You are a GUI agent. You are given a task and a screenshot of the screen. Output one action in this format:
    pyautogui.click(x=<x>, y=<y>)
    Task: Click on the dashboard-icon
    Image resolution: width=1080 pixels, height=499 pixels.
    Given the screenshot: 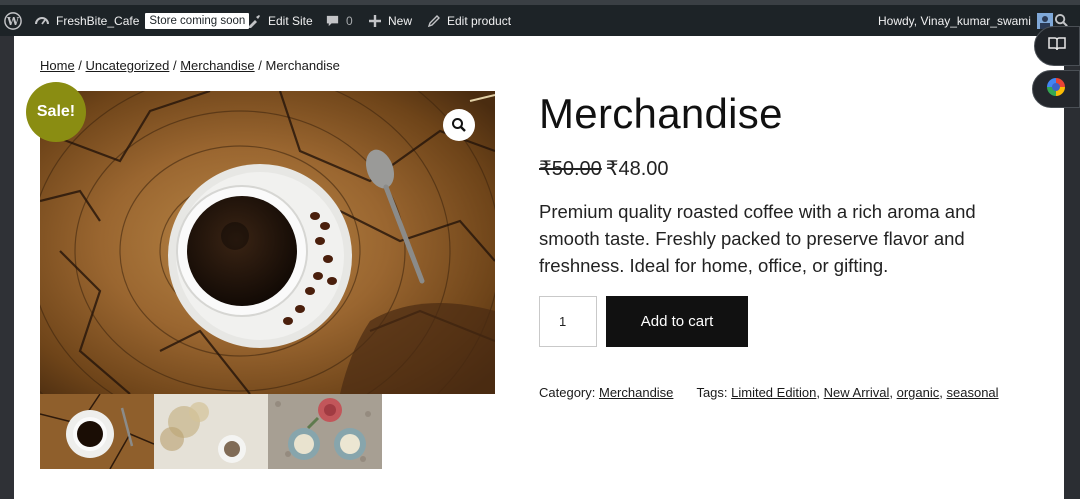 What is the action you would take?
    pyautogui.click(x=42, y=21)
    